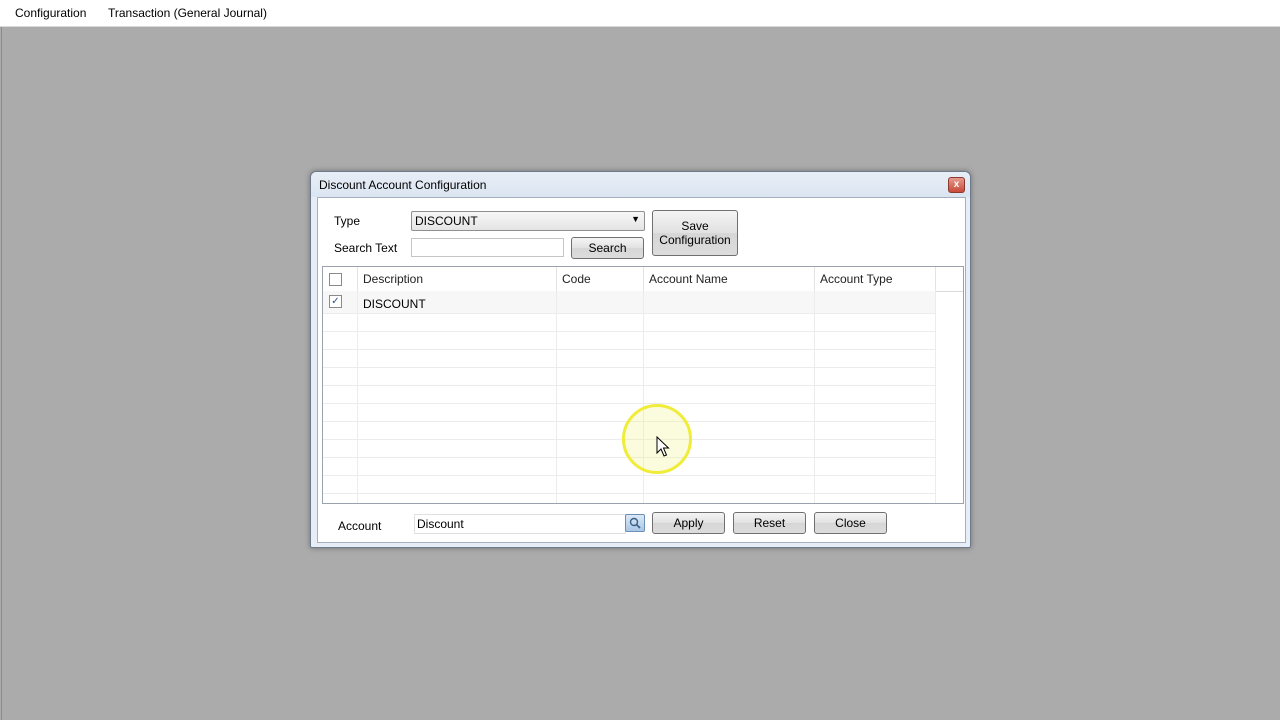 The image size is (1280, 720). I want to click on search-button: Search, so click(607, 248).